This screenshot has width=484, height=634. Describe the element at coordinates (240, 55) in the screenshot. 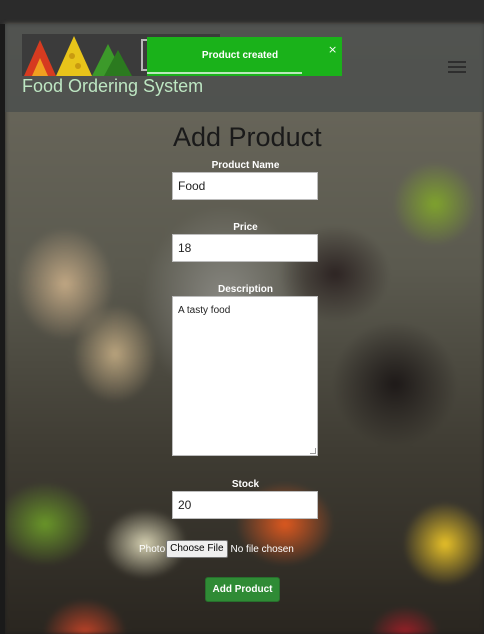

I see `toast-message: Product created` at that location.